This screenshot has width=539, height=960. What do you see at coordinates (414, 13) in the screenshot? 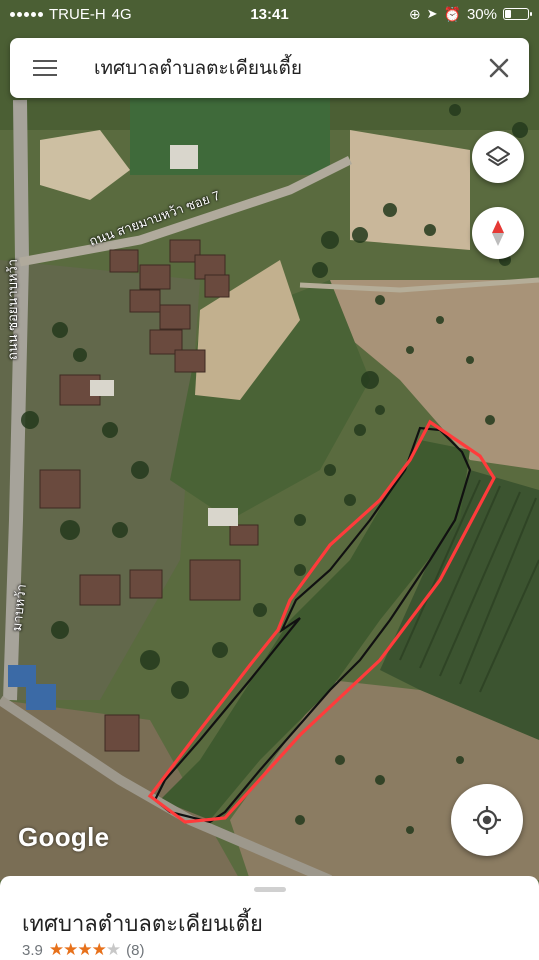
I see `orientation-lock-icon: ⊕` at bounding box center [414, 13].